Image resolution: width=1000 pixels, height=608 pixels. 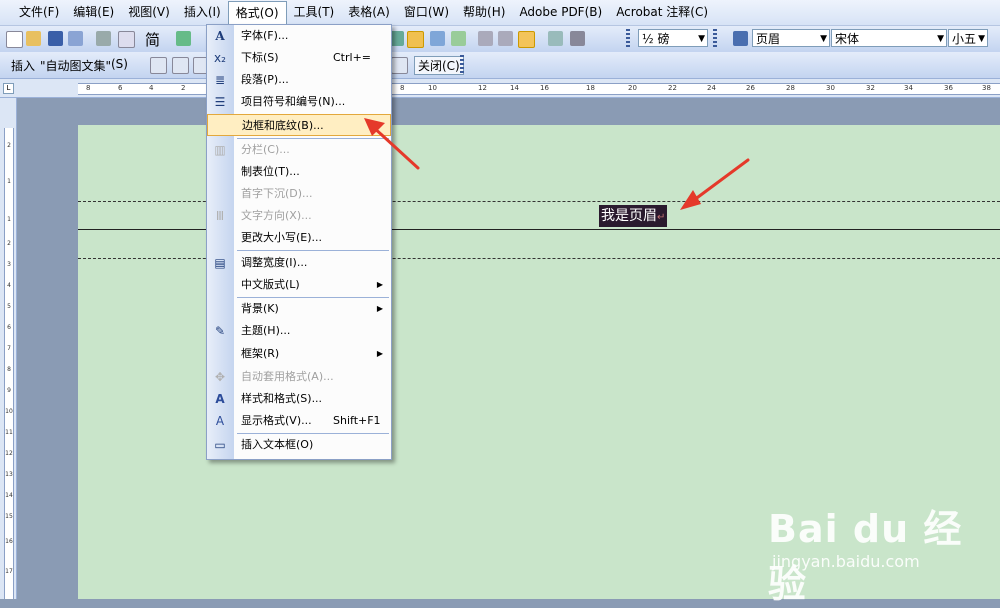 What do you see at coordinates (484, 12) in the screenshot?
I see `menu-help: 帮助(H)` at bounding box center [484, 12].